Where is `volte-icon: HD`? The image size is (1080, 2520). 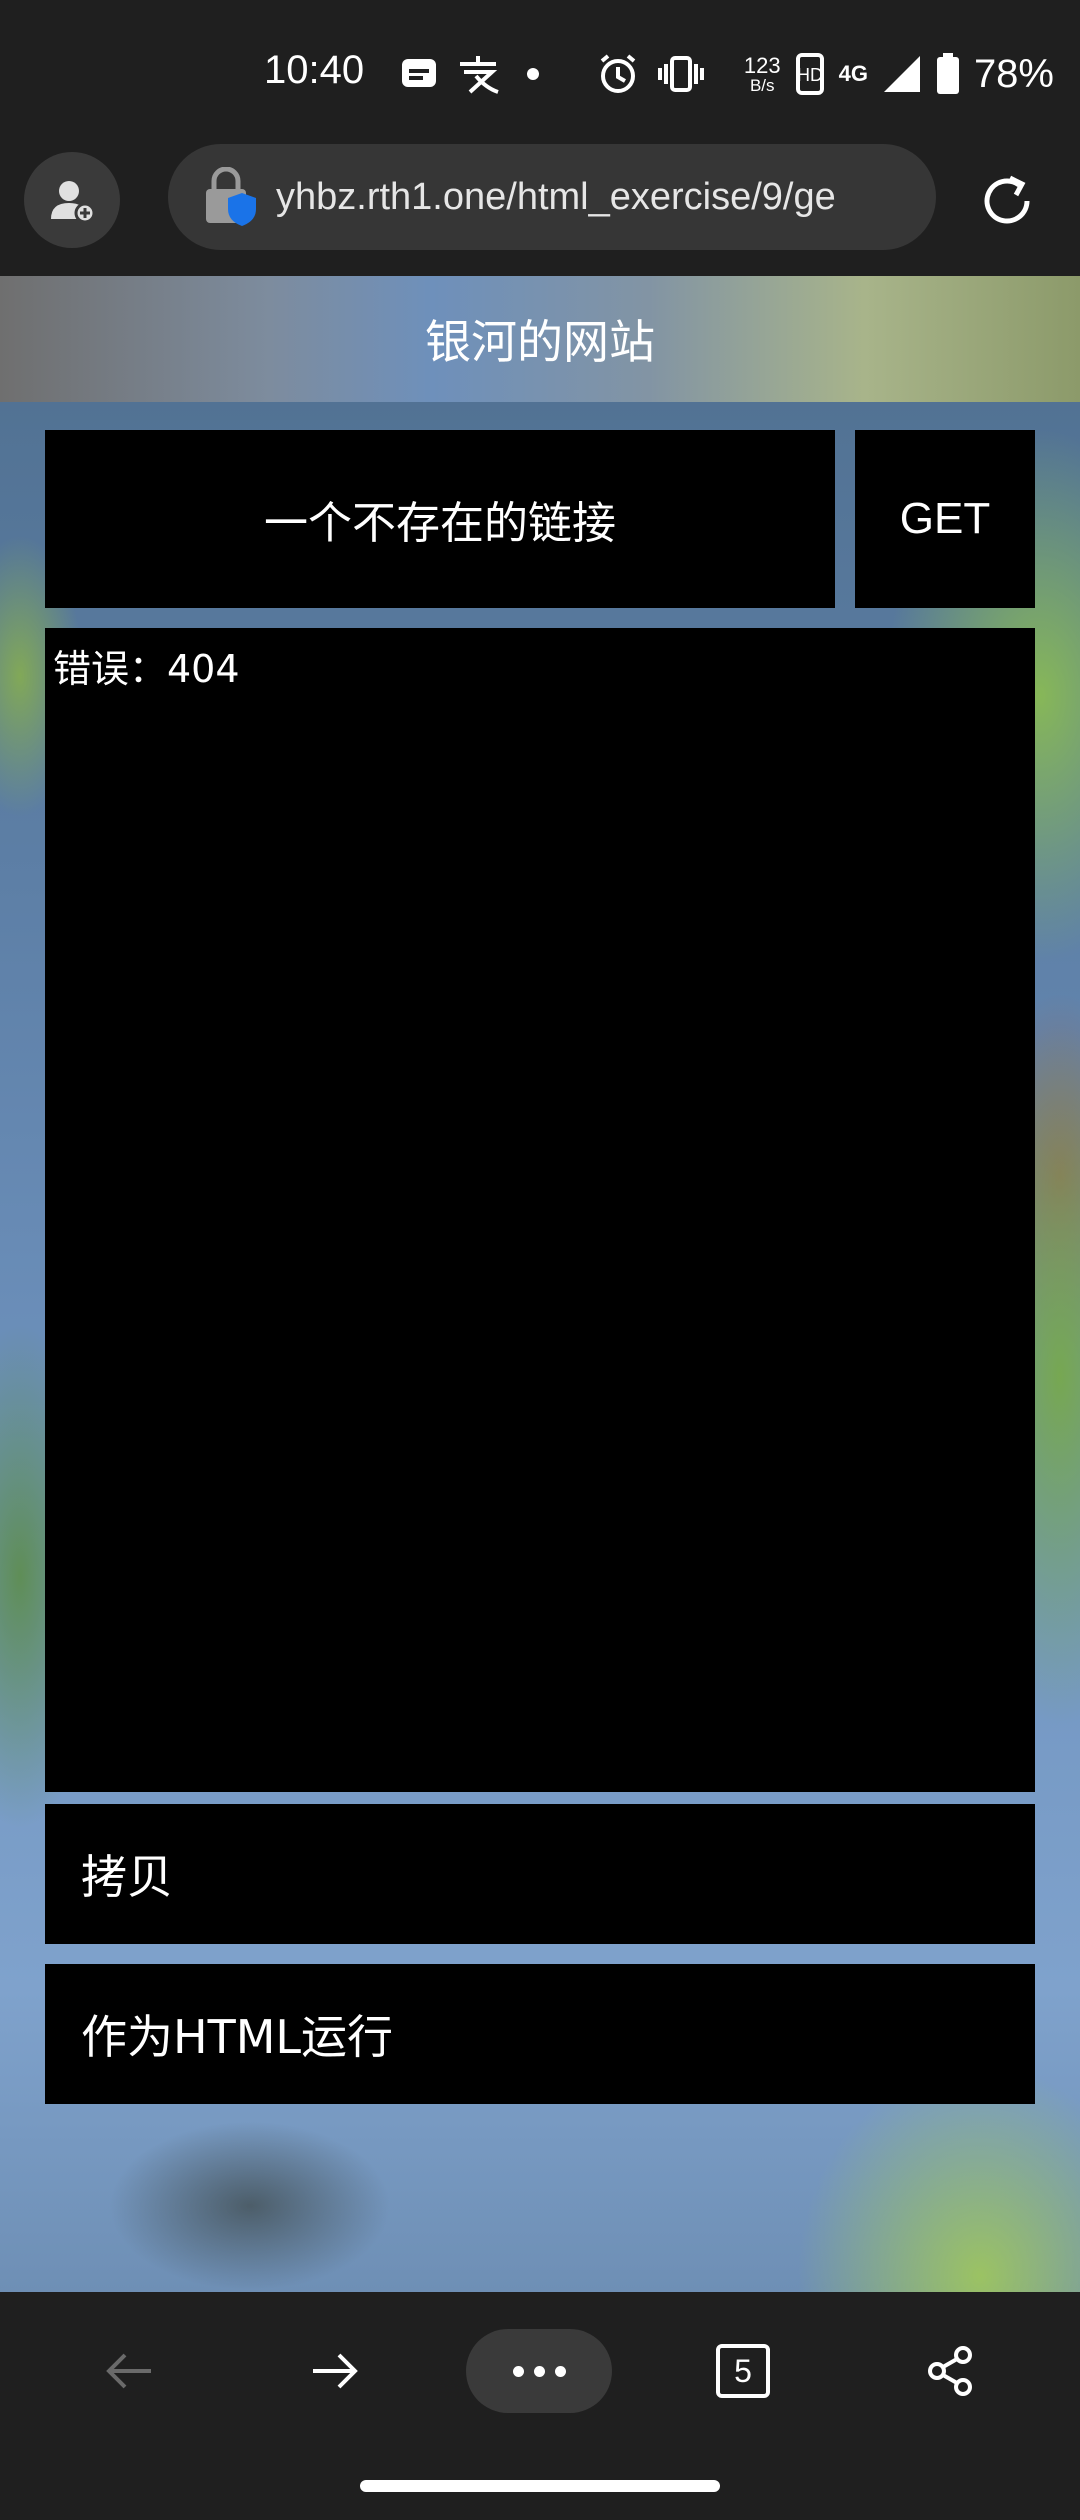
volte-icon: HD is located at coordinates (809, 74).